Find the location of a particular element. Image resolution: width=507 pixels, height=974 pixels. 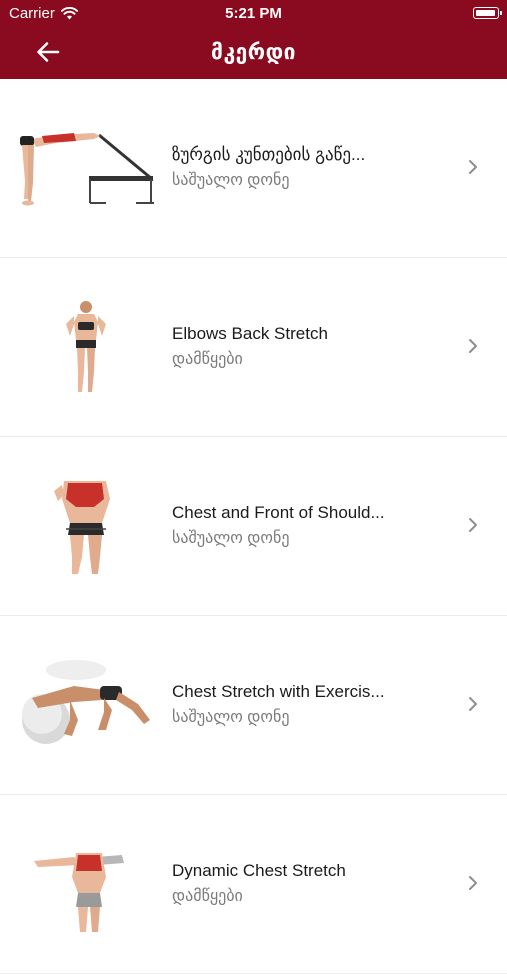

band-stretch-illustration is located at coordinates (82, 527).